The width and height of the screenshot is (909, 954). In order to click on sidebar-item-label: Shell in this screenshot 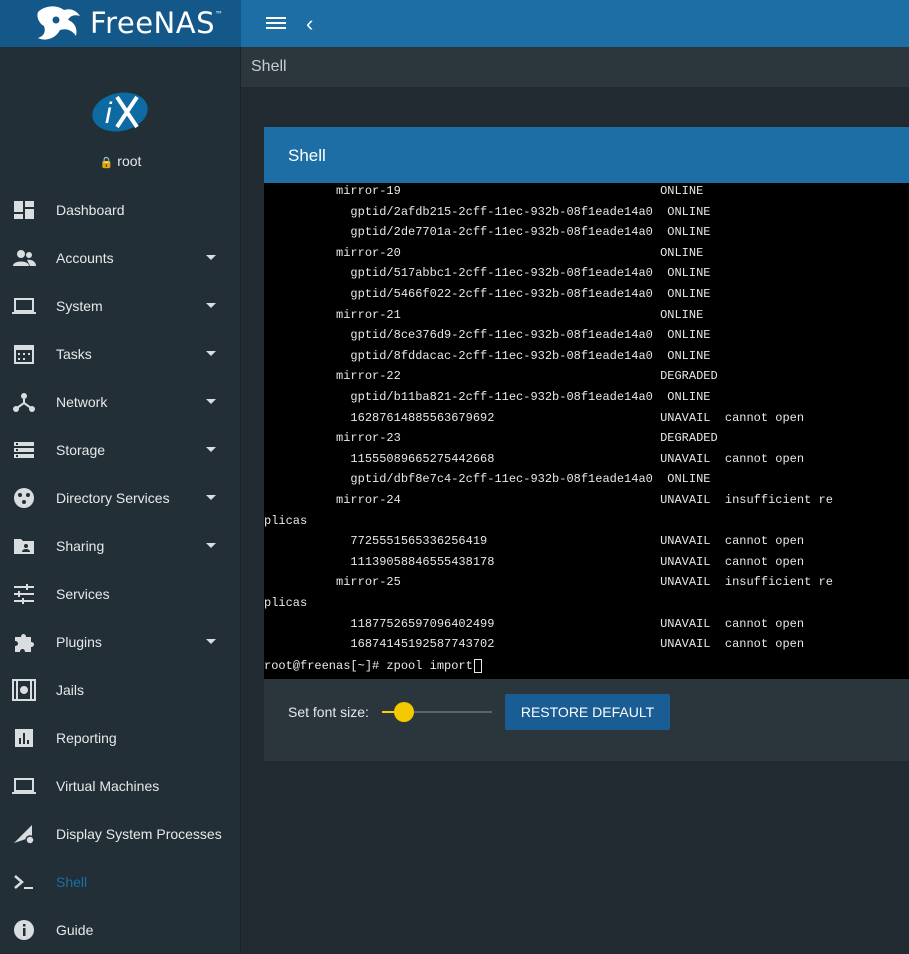, I will do `click(72, 882)`.